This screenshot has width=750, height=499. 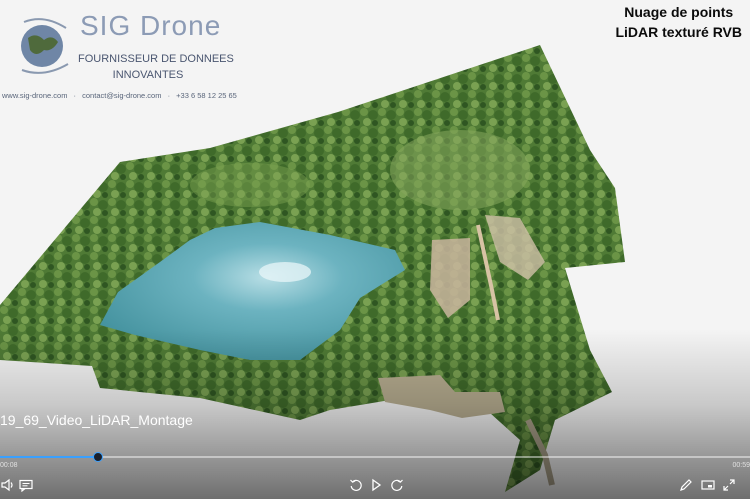 I want to click on brand-tagline: FOURNISSEUR DE DONNEES INNOVANTES, so click(x=156, y=67).